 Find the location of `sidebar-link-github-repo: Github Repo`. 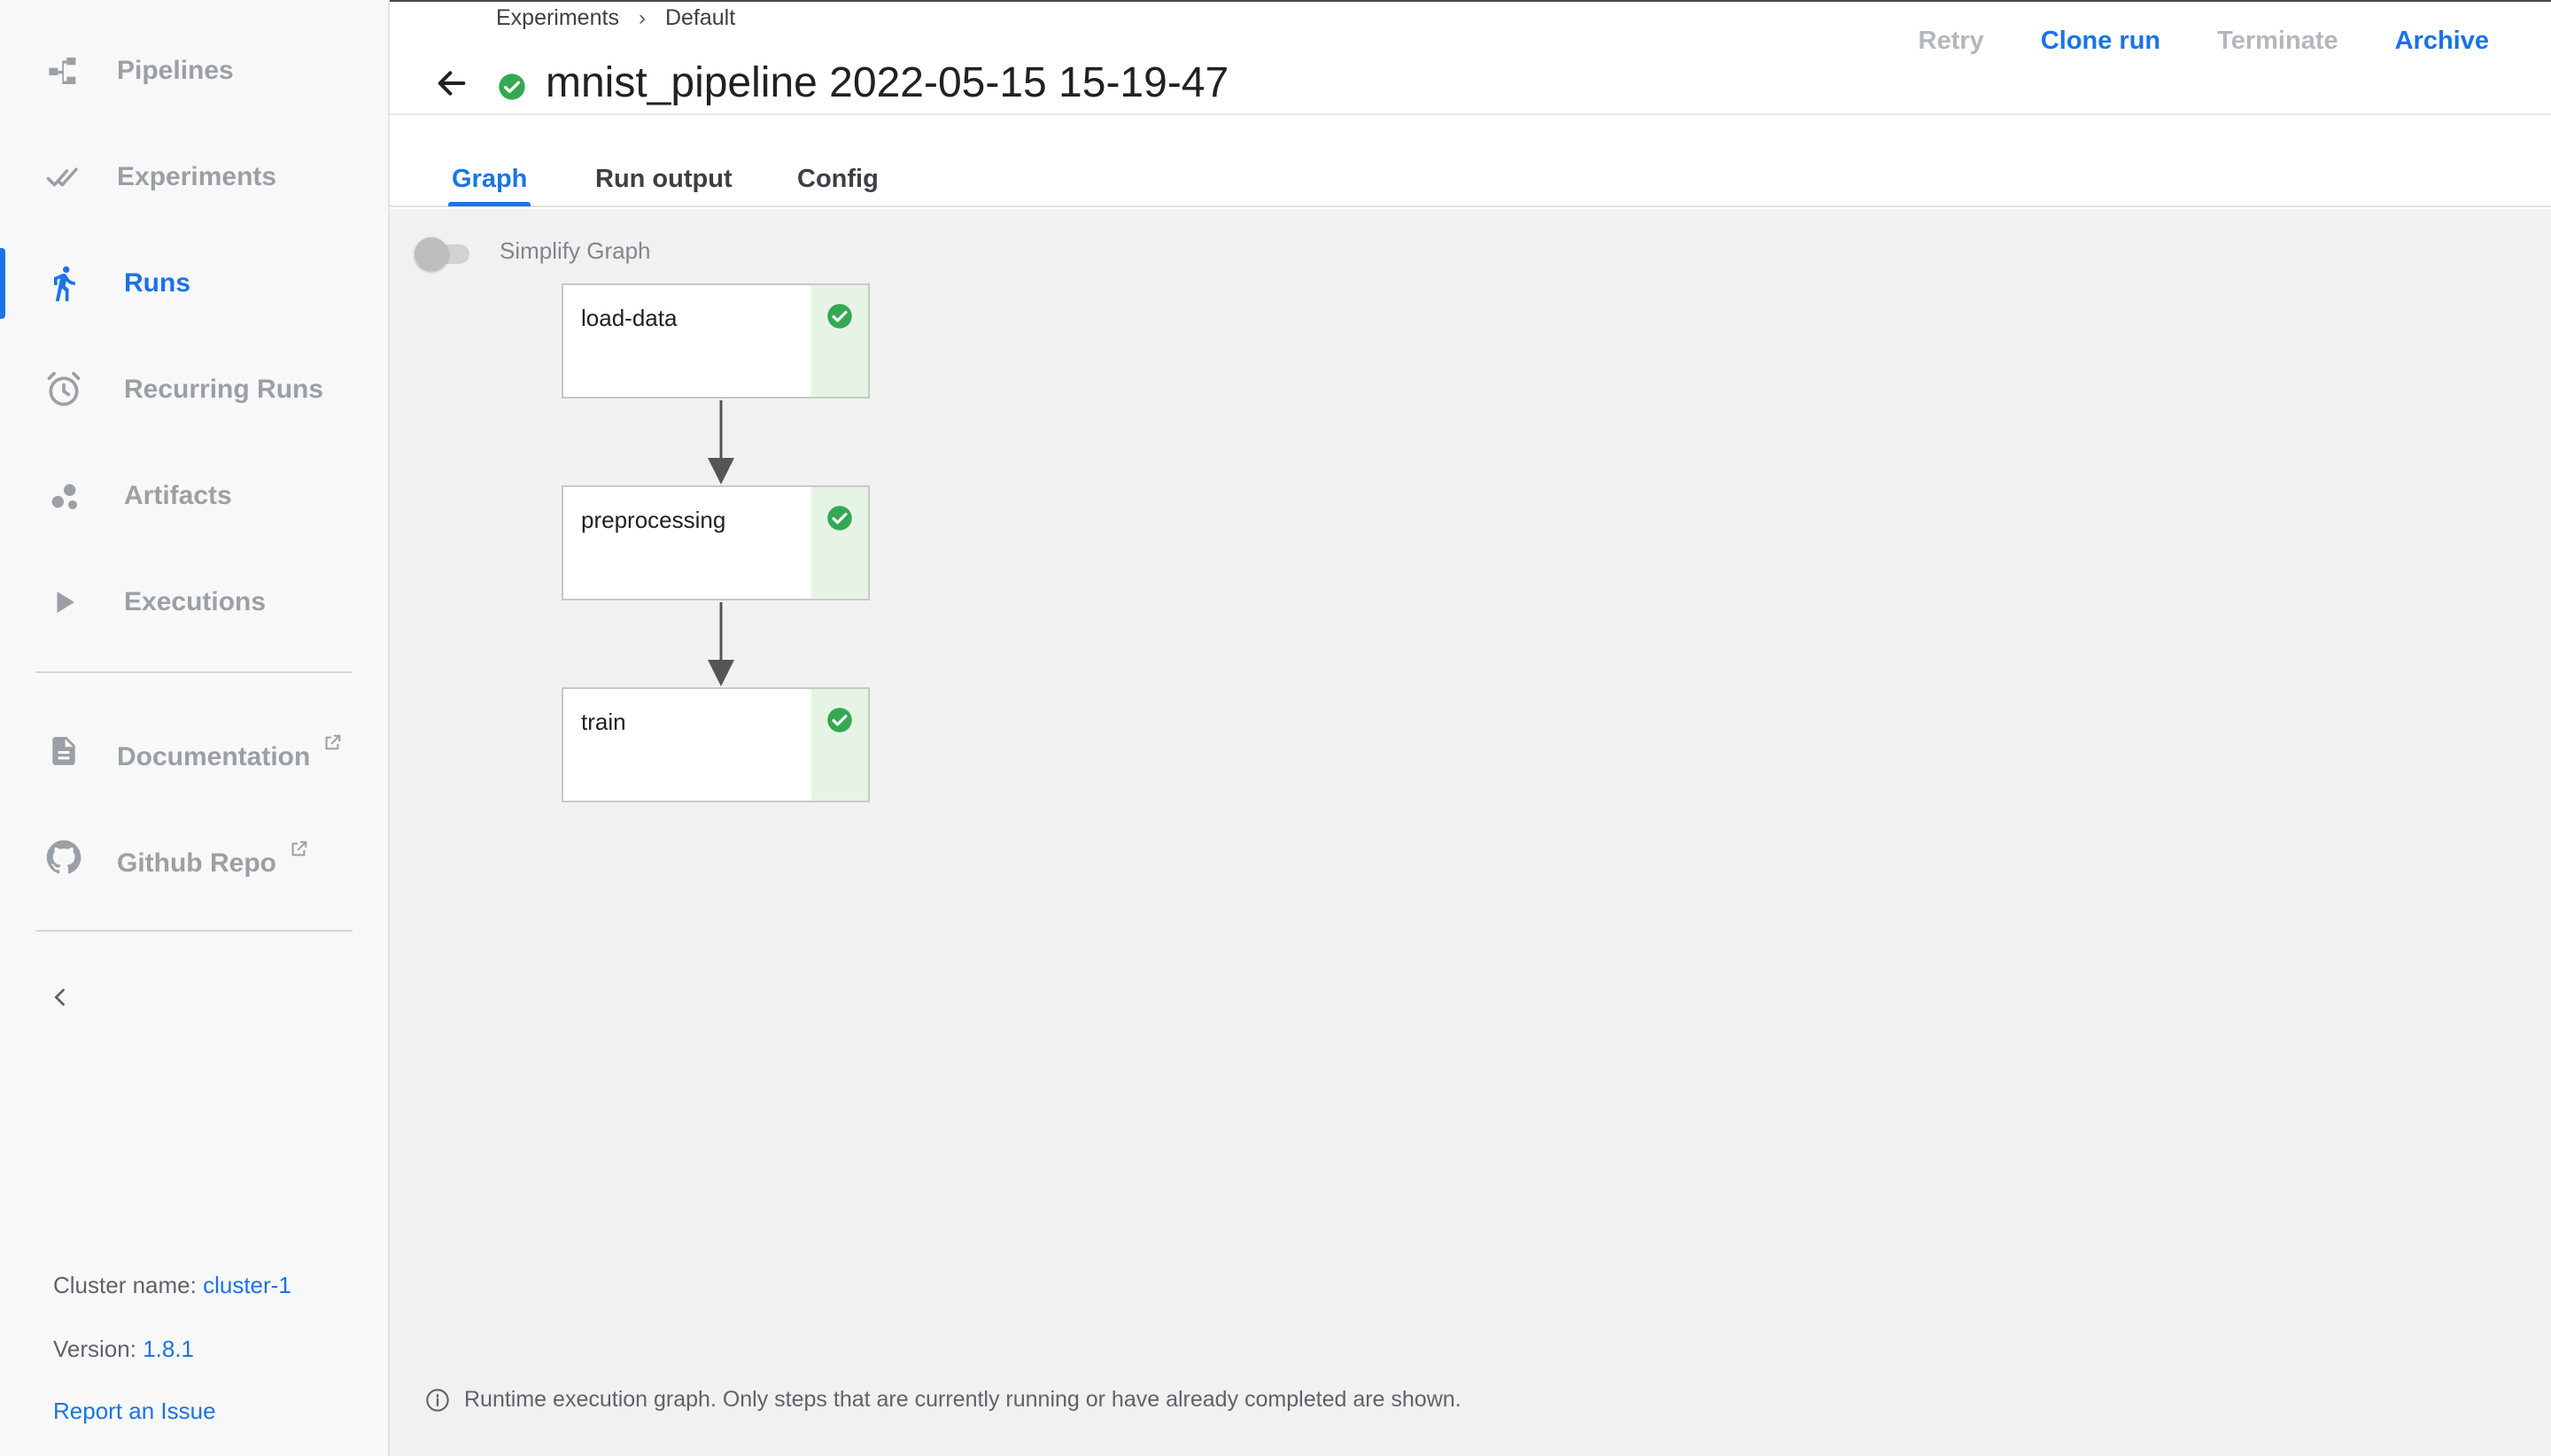

sidebar-link-github-repo: Github Repo is located at coordinates (194, 857).